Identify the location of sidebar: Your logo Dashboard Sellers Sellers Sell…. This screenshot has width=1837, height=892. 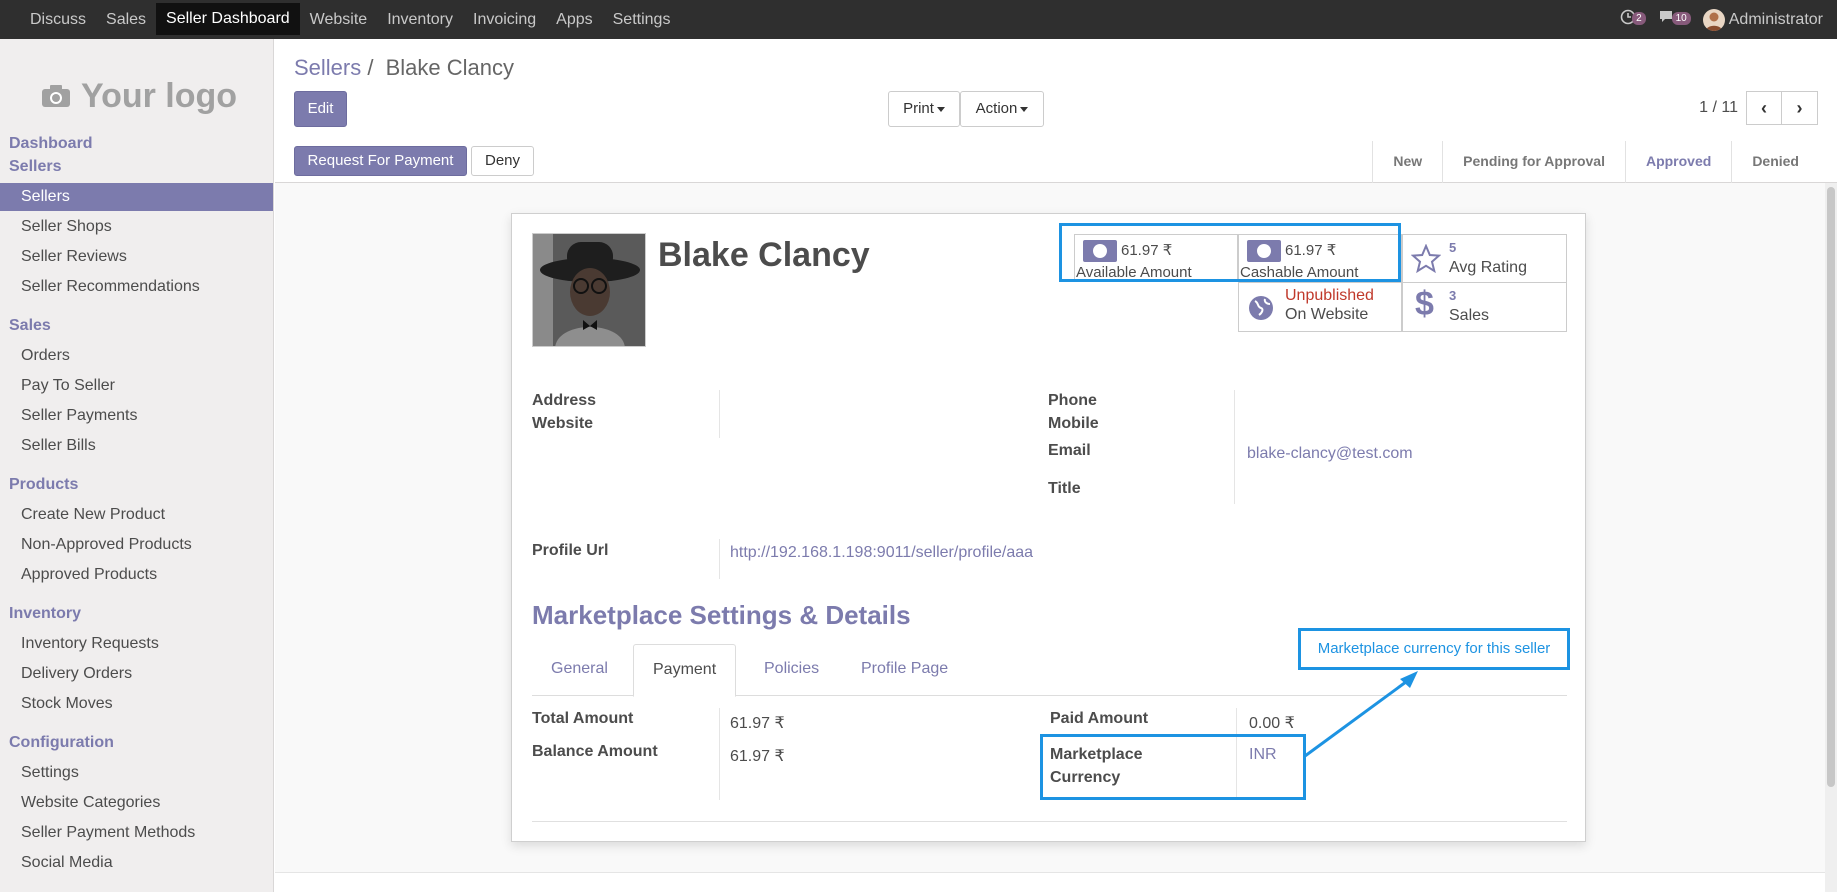
(137, 465).